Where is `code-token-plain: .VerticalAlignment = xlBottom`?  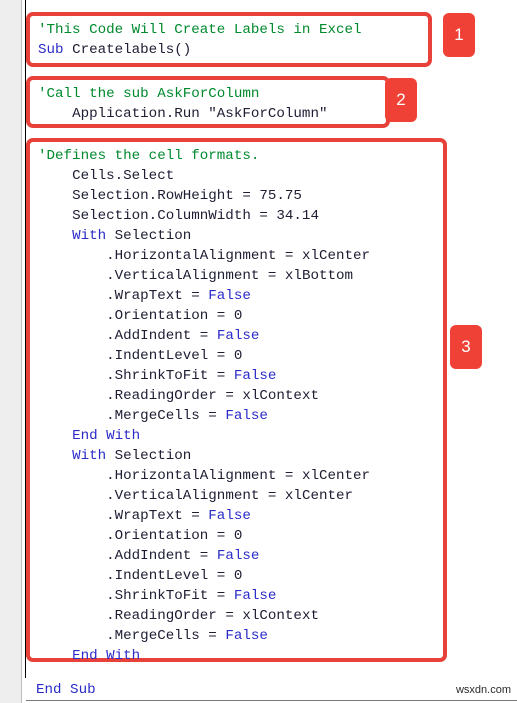
code-token-plain: .VerticalAlignment = xlBottom is located at coordinates (230, 276).